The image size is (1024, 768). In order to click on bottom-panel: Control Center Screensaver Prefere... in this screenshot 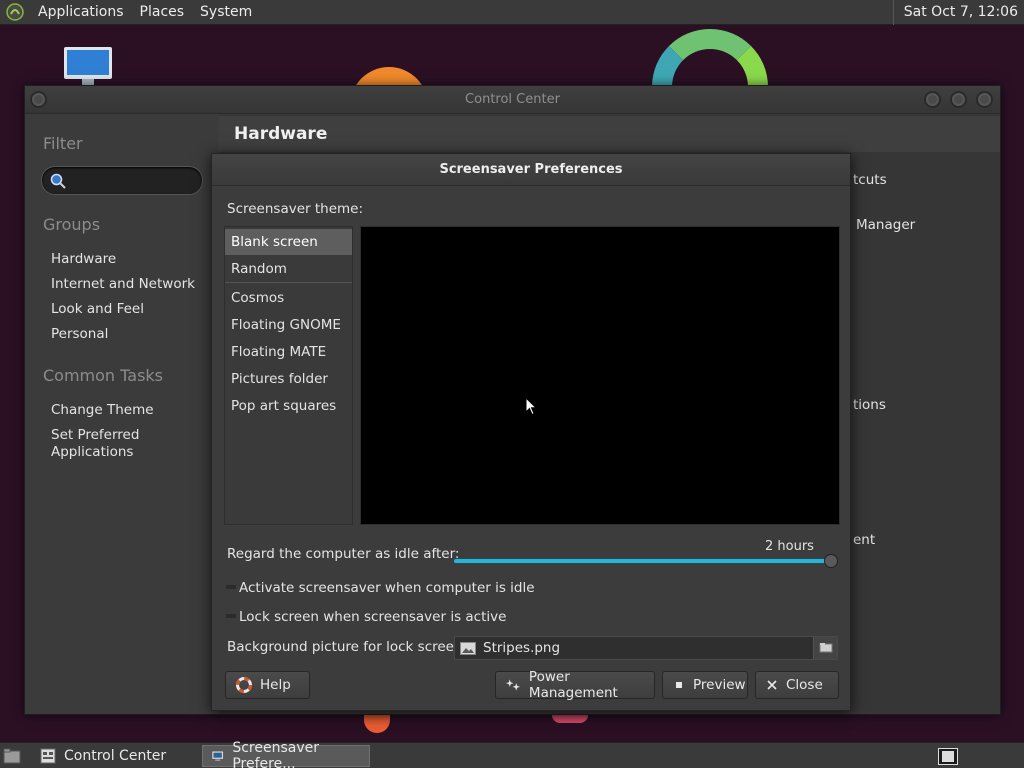, I will do `click(512, 754)`.